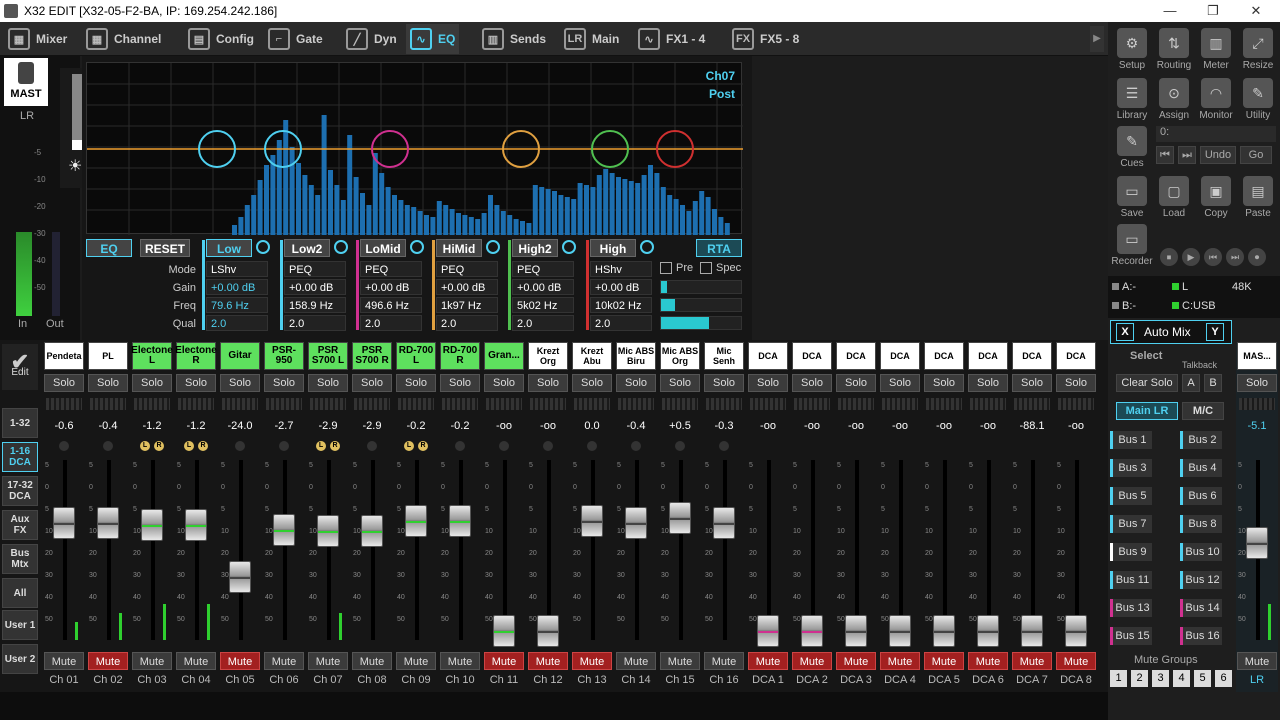 This screenshot has height=720, width=1280. I want to click on tab-channel: ▦ Channel, so click(123, 39).